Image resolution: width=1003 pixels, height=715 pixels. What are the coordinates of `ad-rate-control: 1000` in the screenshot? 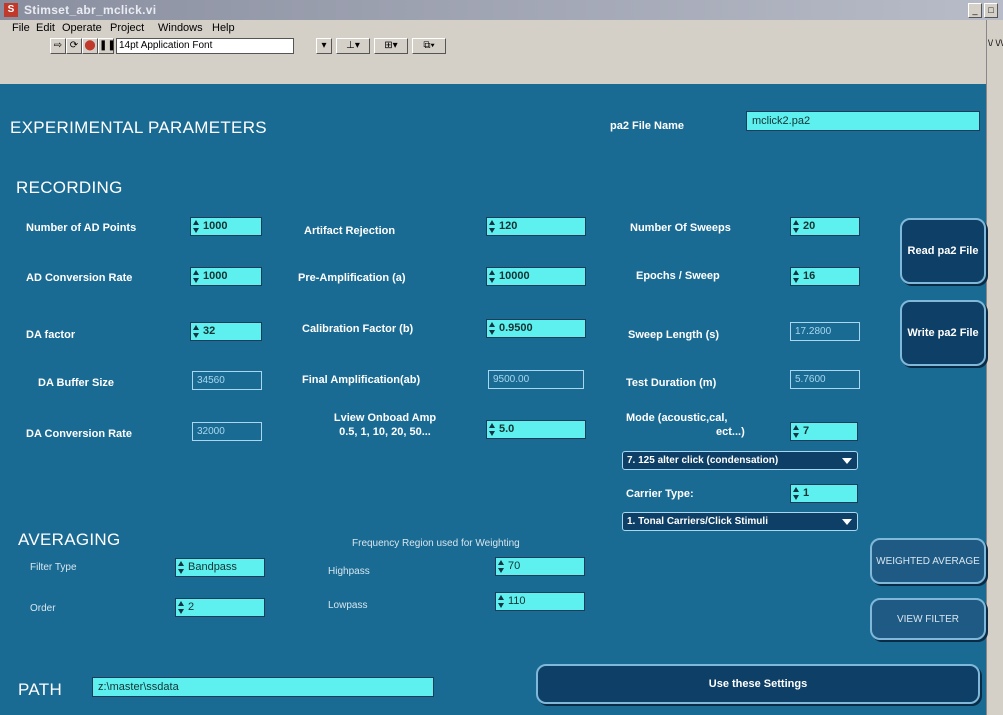 It's located at (226, 276).